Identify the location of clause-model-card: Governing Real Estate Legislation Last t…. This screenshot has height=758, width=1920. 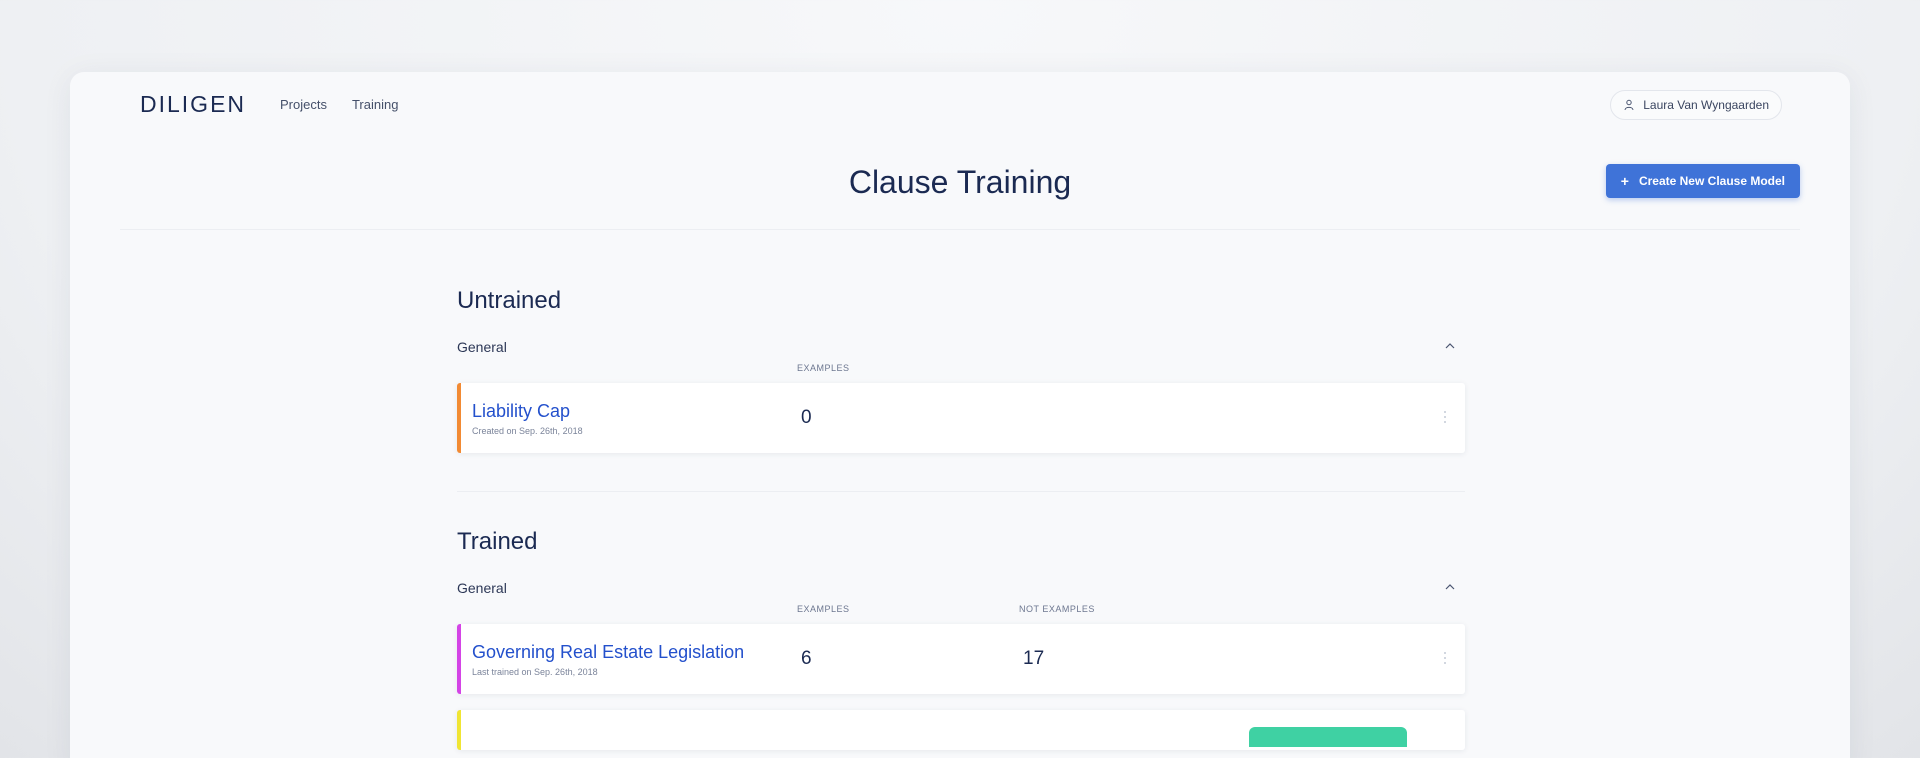
(961, 659).